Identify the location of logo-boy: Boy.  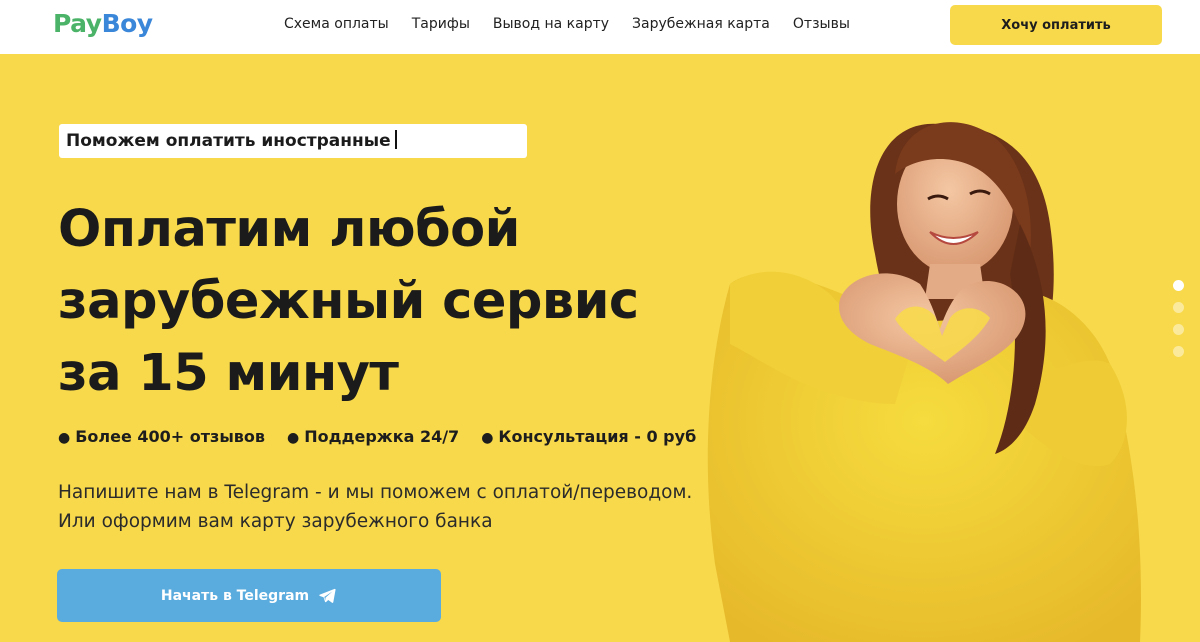
(127, 23).